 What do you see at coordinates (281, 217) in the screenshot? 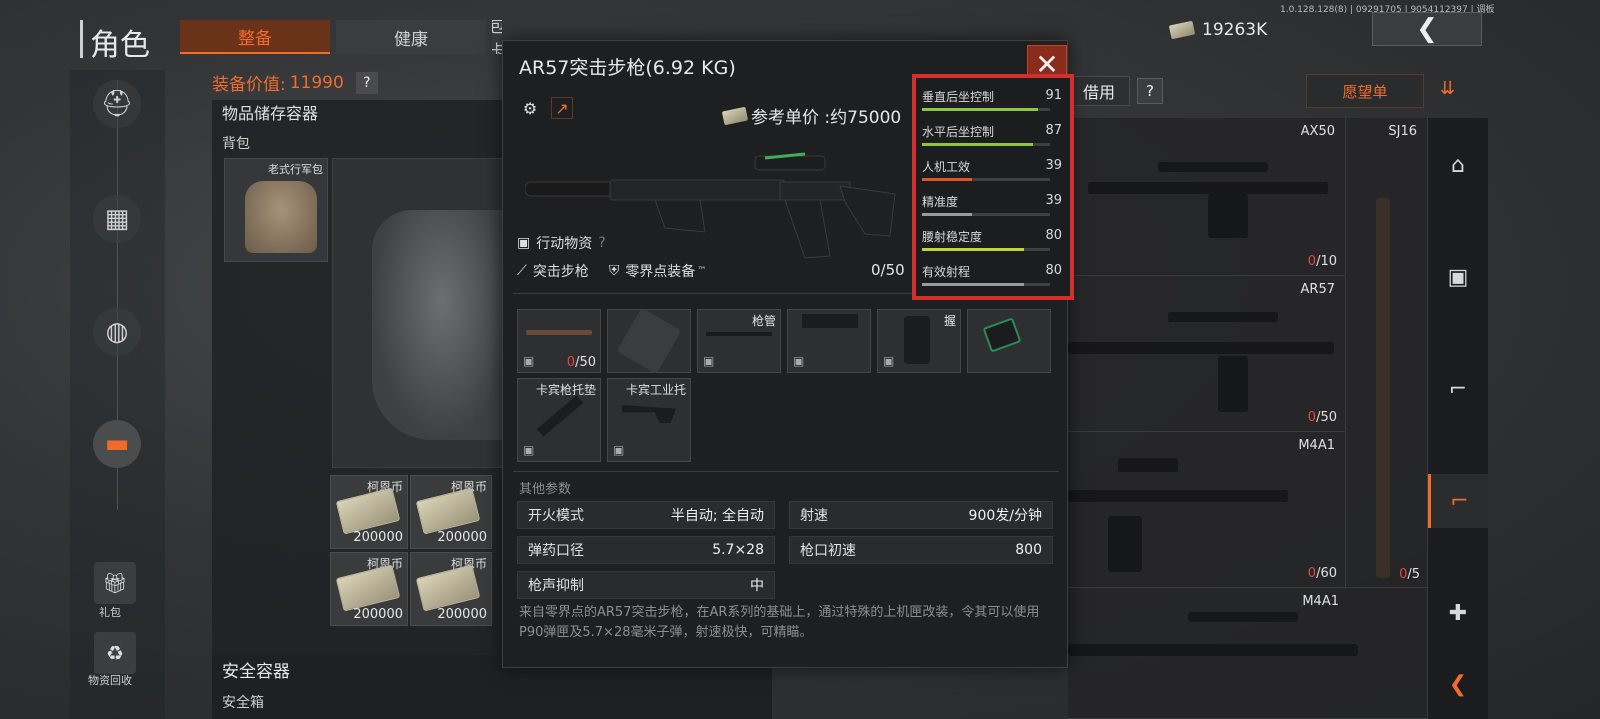
I see `backpack-image` at bounding box center [281, 217].